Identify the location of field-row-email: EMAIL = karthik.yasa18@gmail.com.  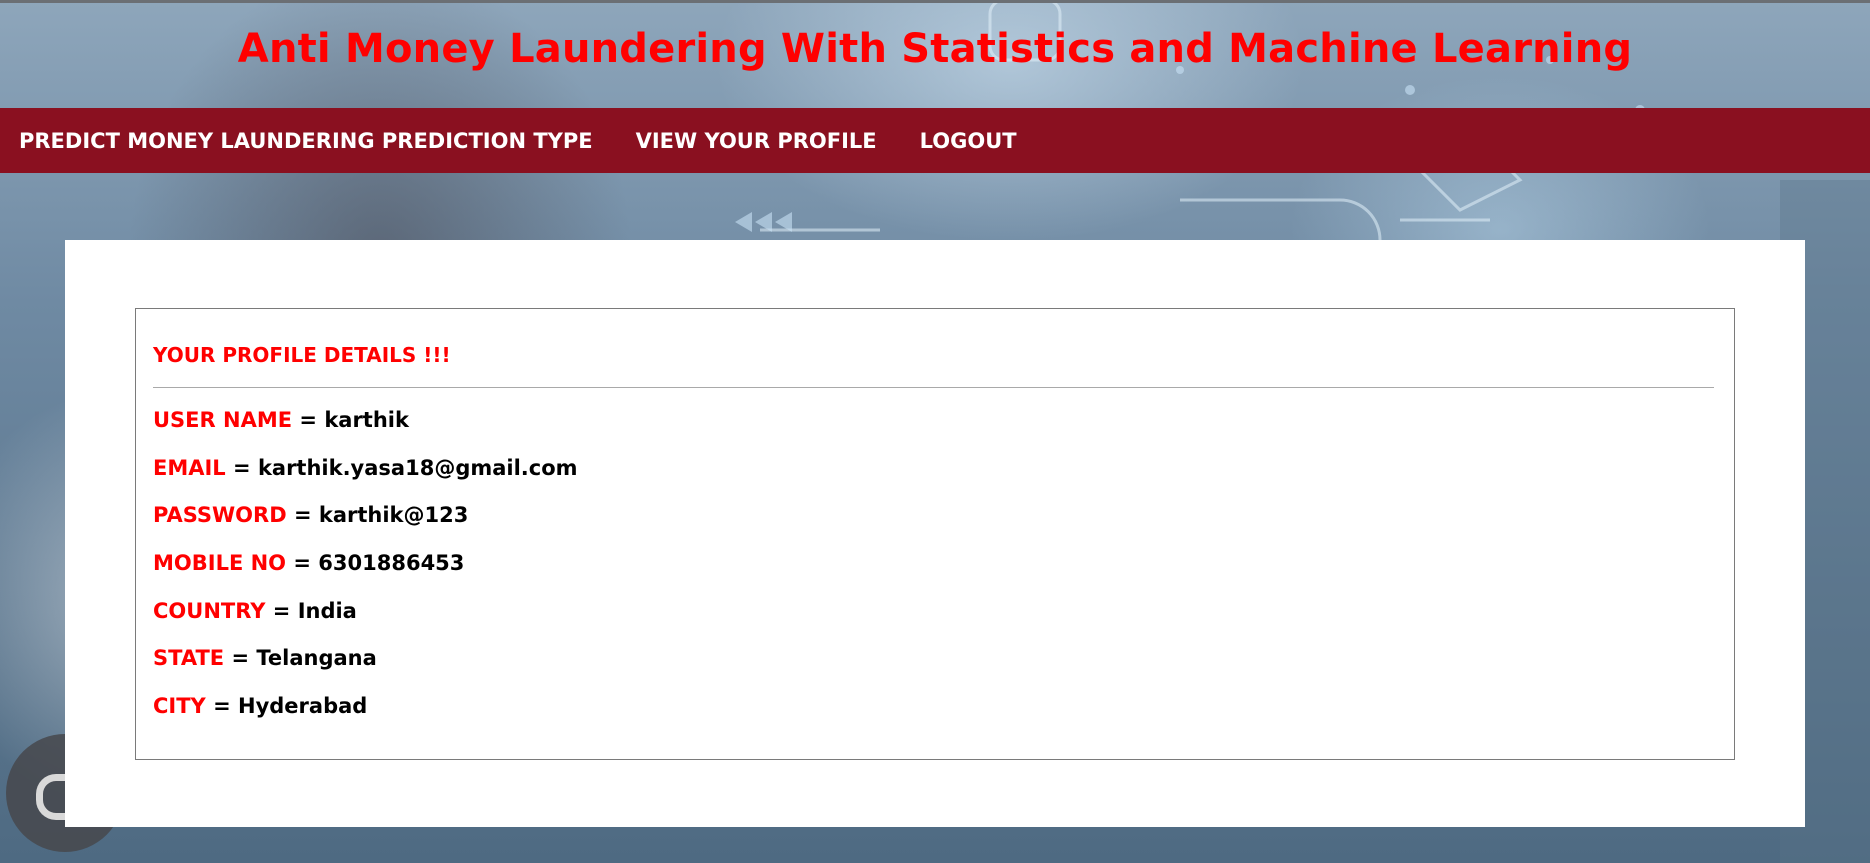
(365, 468).